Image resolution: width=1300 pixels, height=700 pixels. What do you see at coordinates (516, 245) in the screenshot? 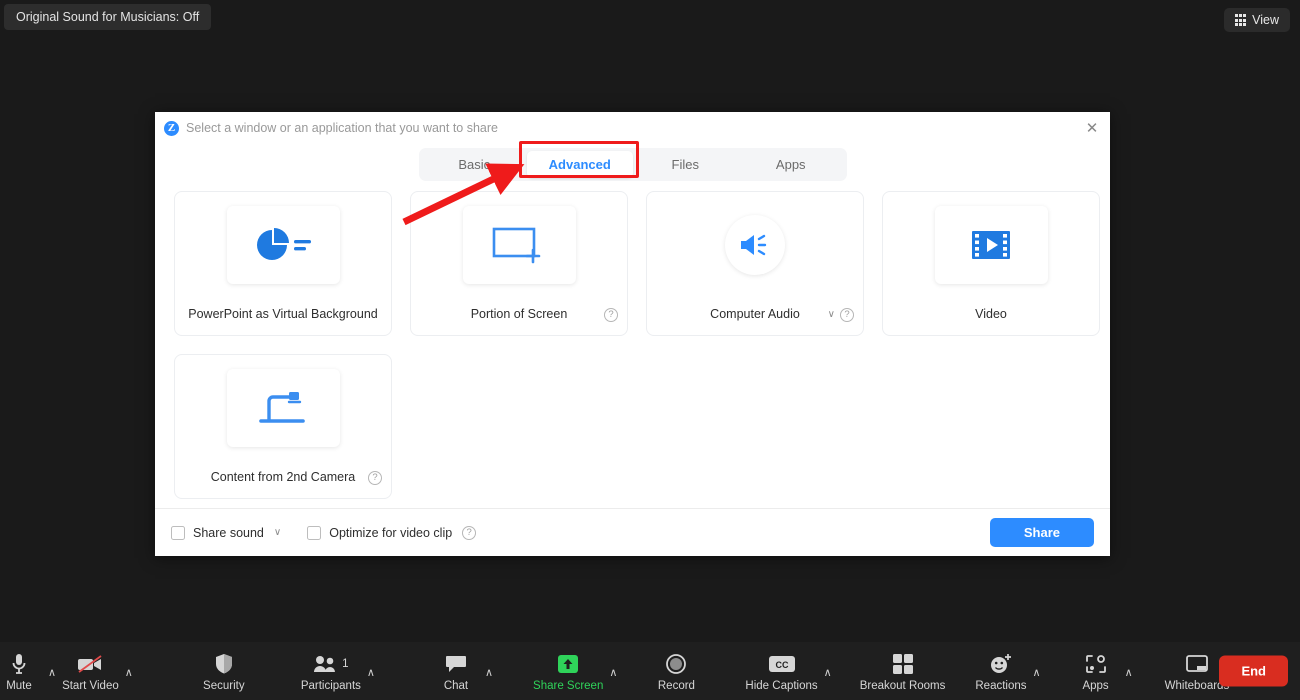
I see `rectangle-plus-icon` at bounding box center [516, 245].